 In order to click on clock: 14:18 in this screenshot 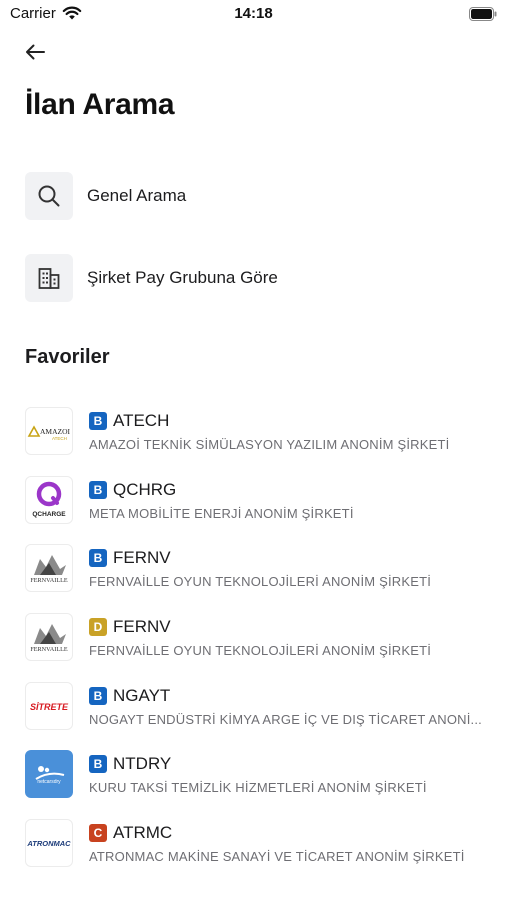, I will do `click(253, 13)`.